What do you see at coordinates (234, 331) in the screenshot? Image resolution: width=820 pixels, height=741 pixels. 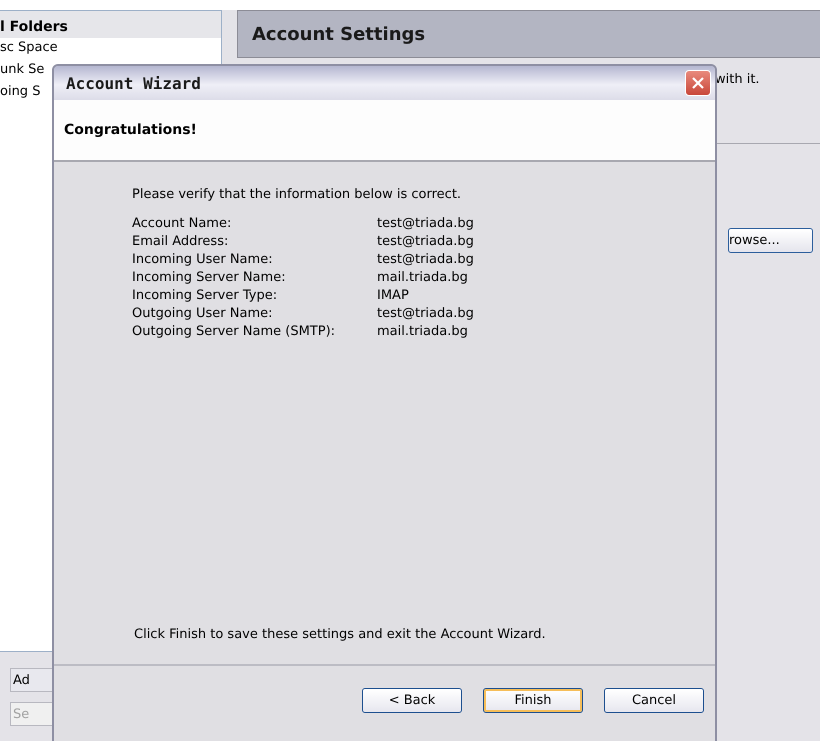 I see `field-label: Outgoing Server Name (SMTP):` at bounding box center [234, 331].